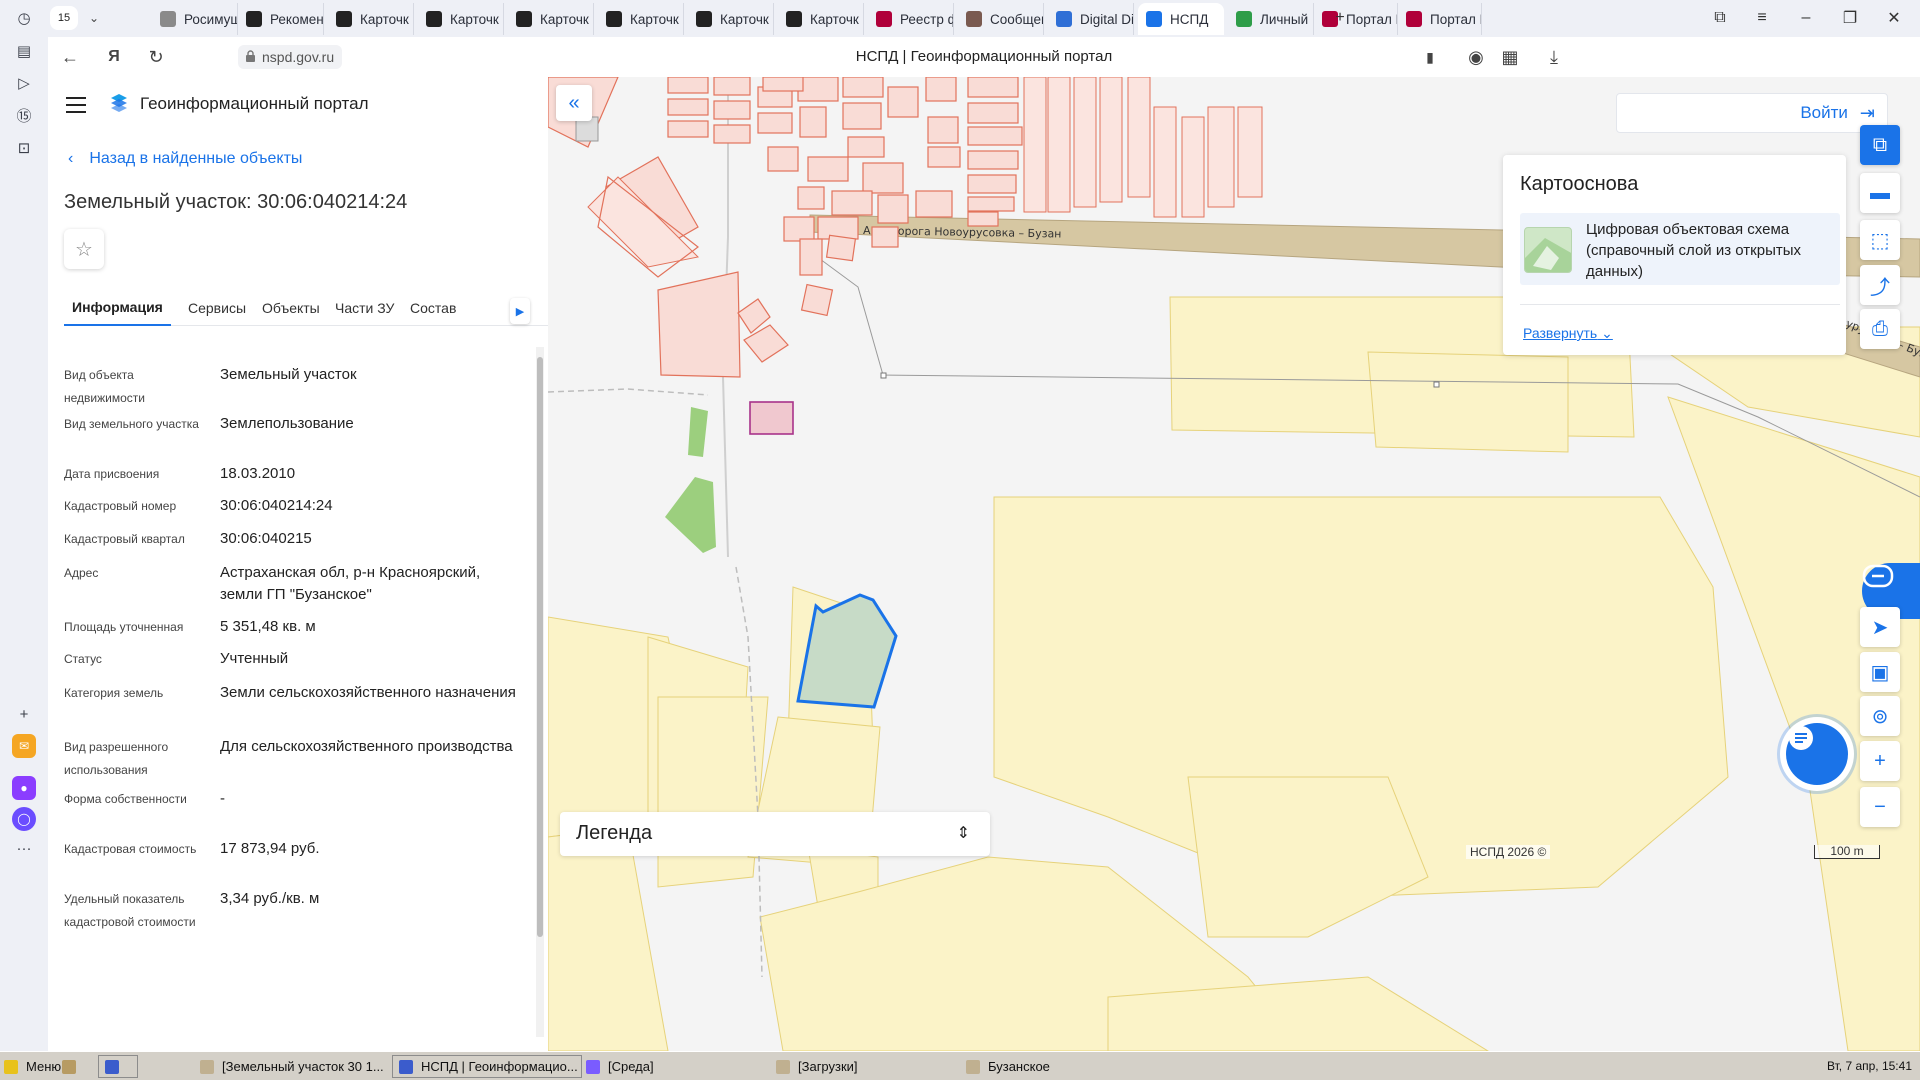 This screenshot has height=1080, width=1920. What do you see at coordinates (84, 249) in the screenshot?
I see `favorite-star-button: ☆` at bounding box center [84, 249].